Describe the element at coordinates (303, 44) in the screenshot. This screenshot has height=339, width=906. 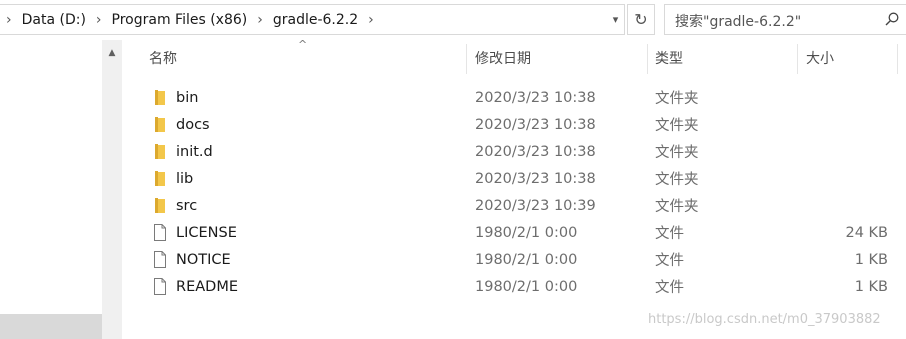
I see `sort-ascending-icon: ^` at that location.